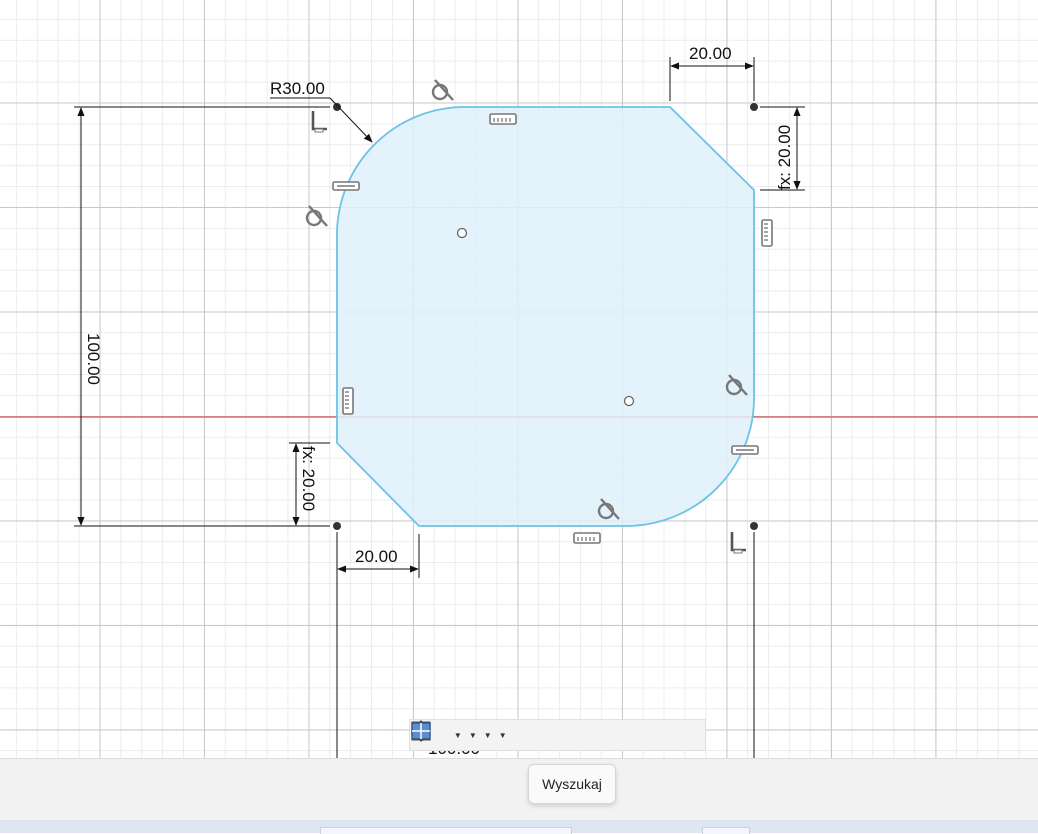 The width and height of the screenshot is (1038, 834). I want to click on right-chamfer-dimension-label: fx: 20.00, so click(784, 157).